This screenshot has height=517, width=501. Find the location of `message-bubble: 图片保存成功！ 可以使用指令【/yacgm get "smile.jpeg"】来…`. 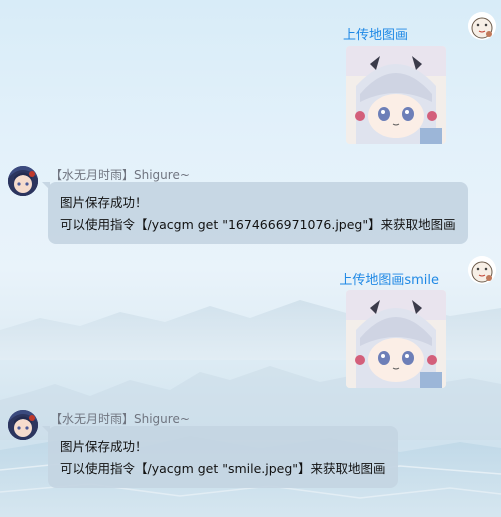

message-bubble: 图片保存成功！ 可以使用指令【/yacgm get "smile.jpeg"】来… is located at coordinates (220, 457).